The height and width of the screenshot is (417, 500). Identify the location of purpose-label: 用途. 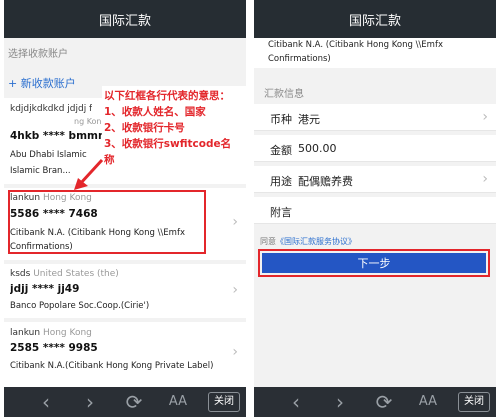
(281, 181).